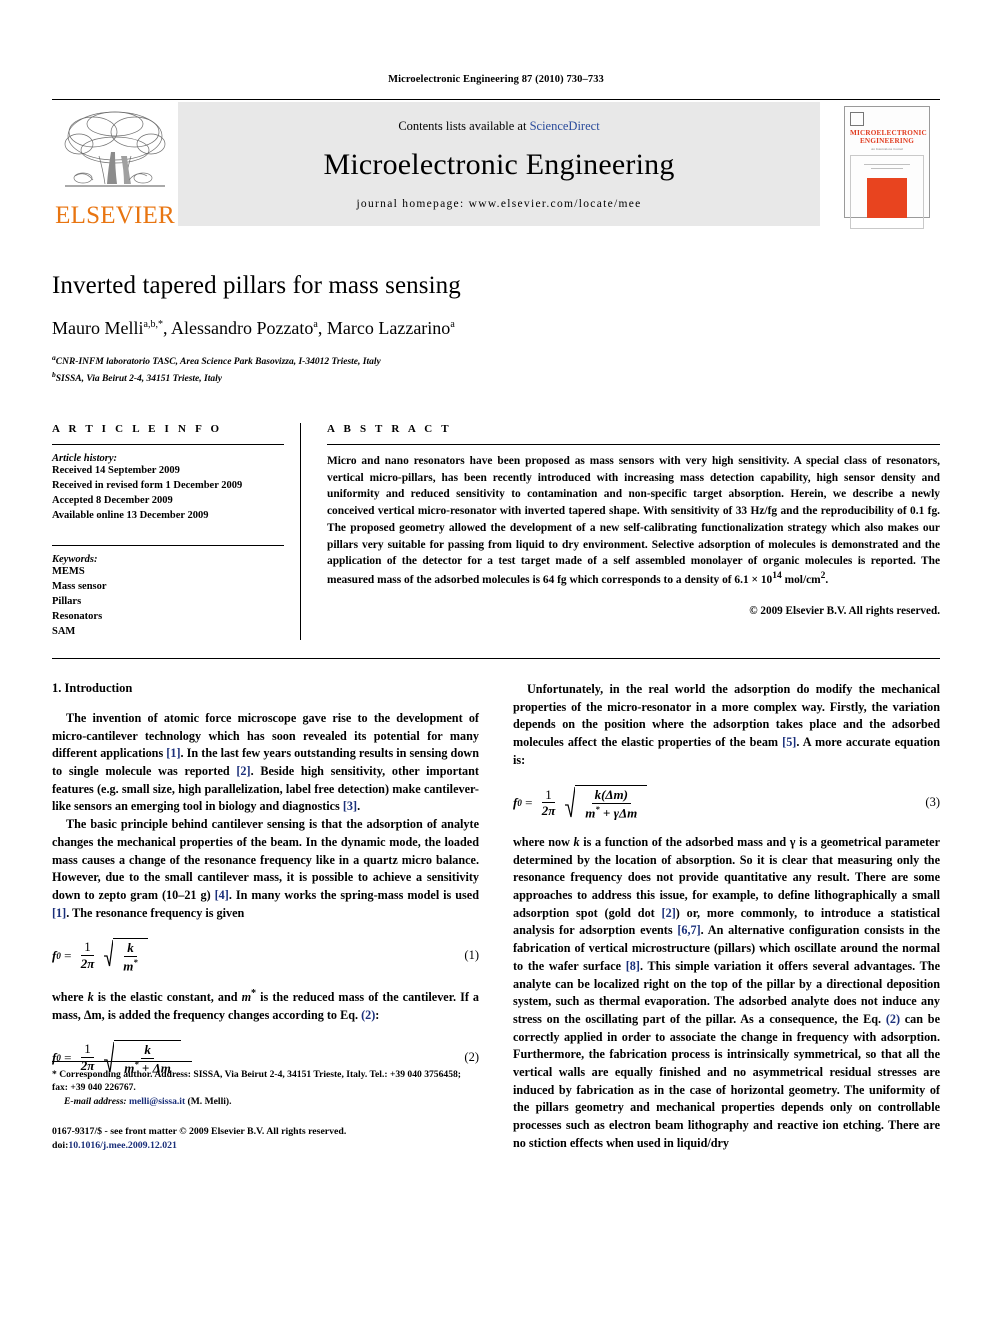  What do you see at coordinates (115, 215) in the screenshot?
I see `elsevier-wordmark: ELSEVIER` at bounding box center [115, 215].